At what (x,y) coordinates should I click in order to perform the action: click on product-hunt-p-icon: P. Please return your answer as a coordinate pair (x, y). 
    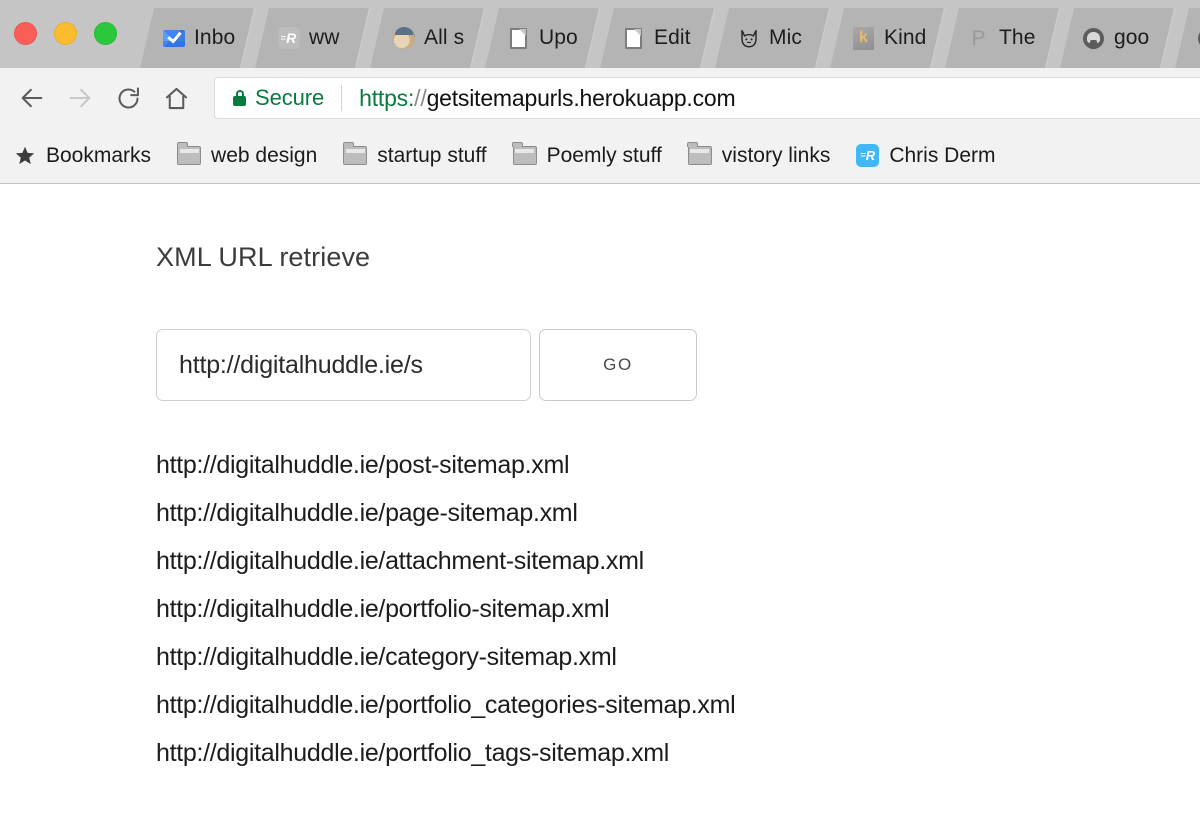
    Looking at the image, I should click on (978, 38).